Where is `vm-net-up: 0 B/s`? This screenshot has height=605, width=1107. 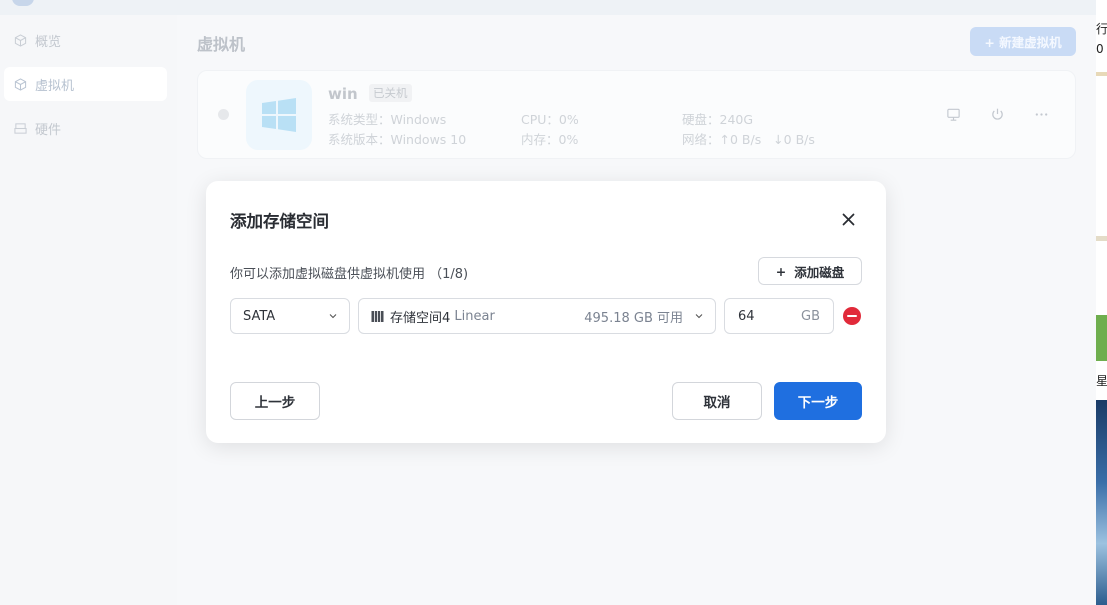
vm-net-up: 0 B/s is located at coordinates (746, 139).